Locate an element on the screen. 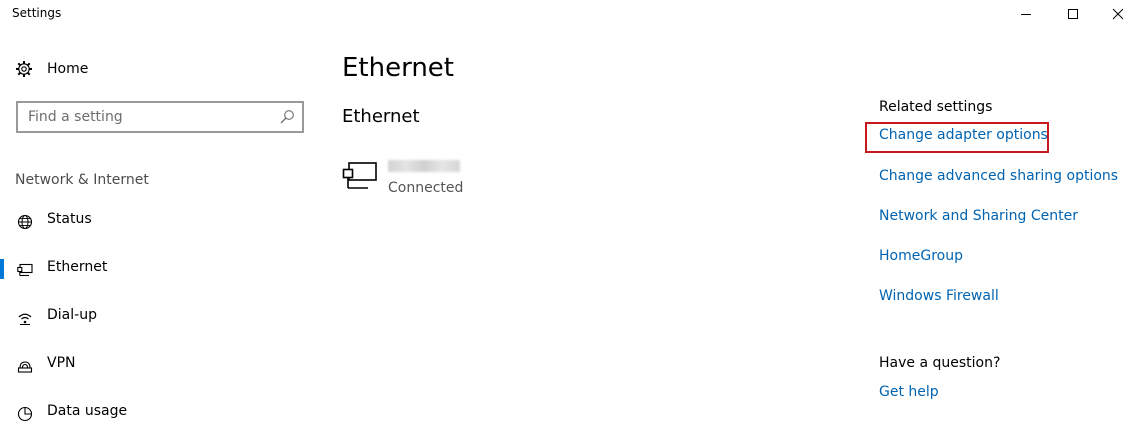 This screenshot has height=439, width=1139. change-advanced-sharing-options-link: Change advanced sharing options is located at coordinates (998, 176).